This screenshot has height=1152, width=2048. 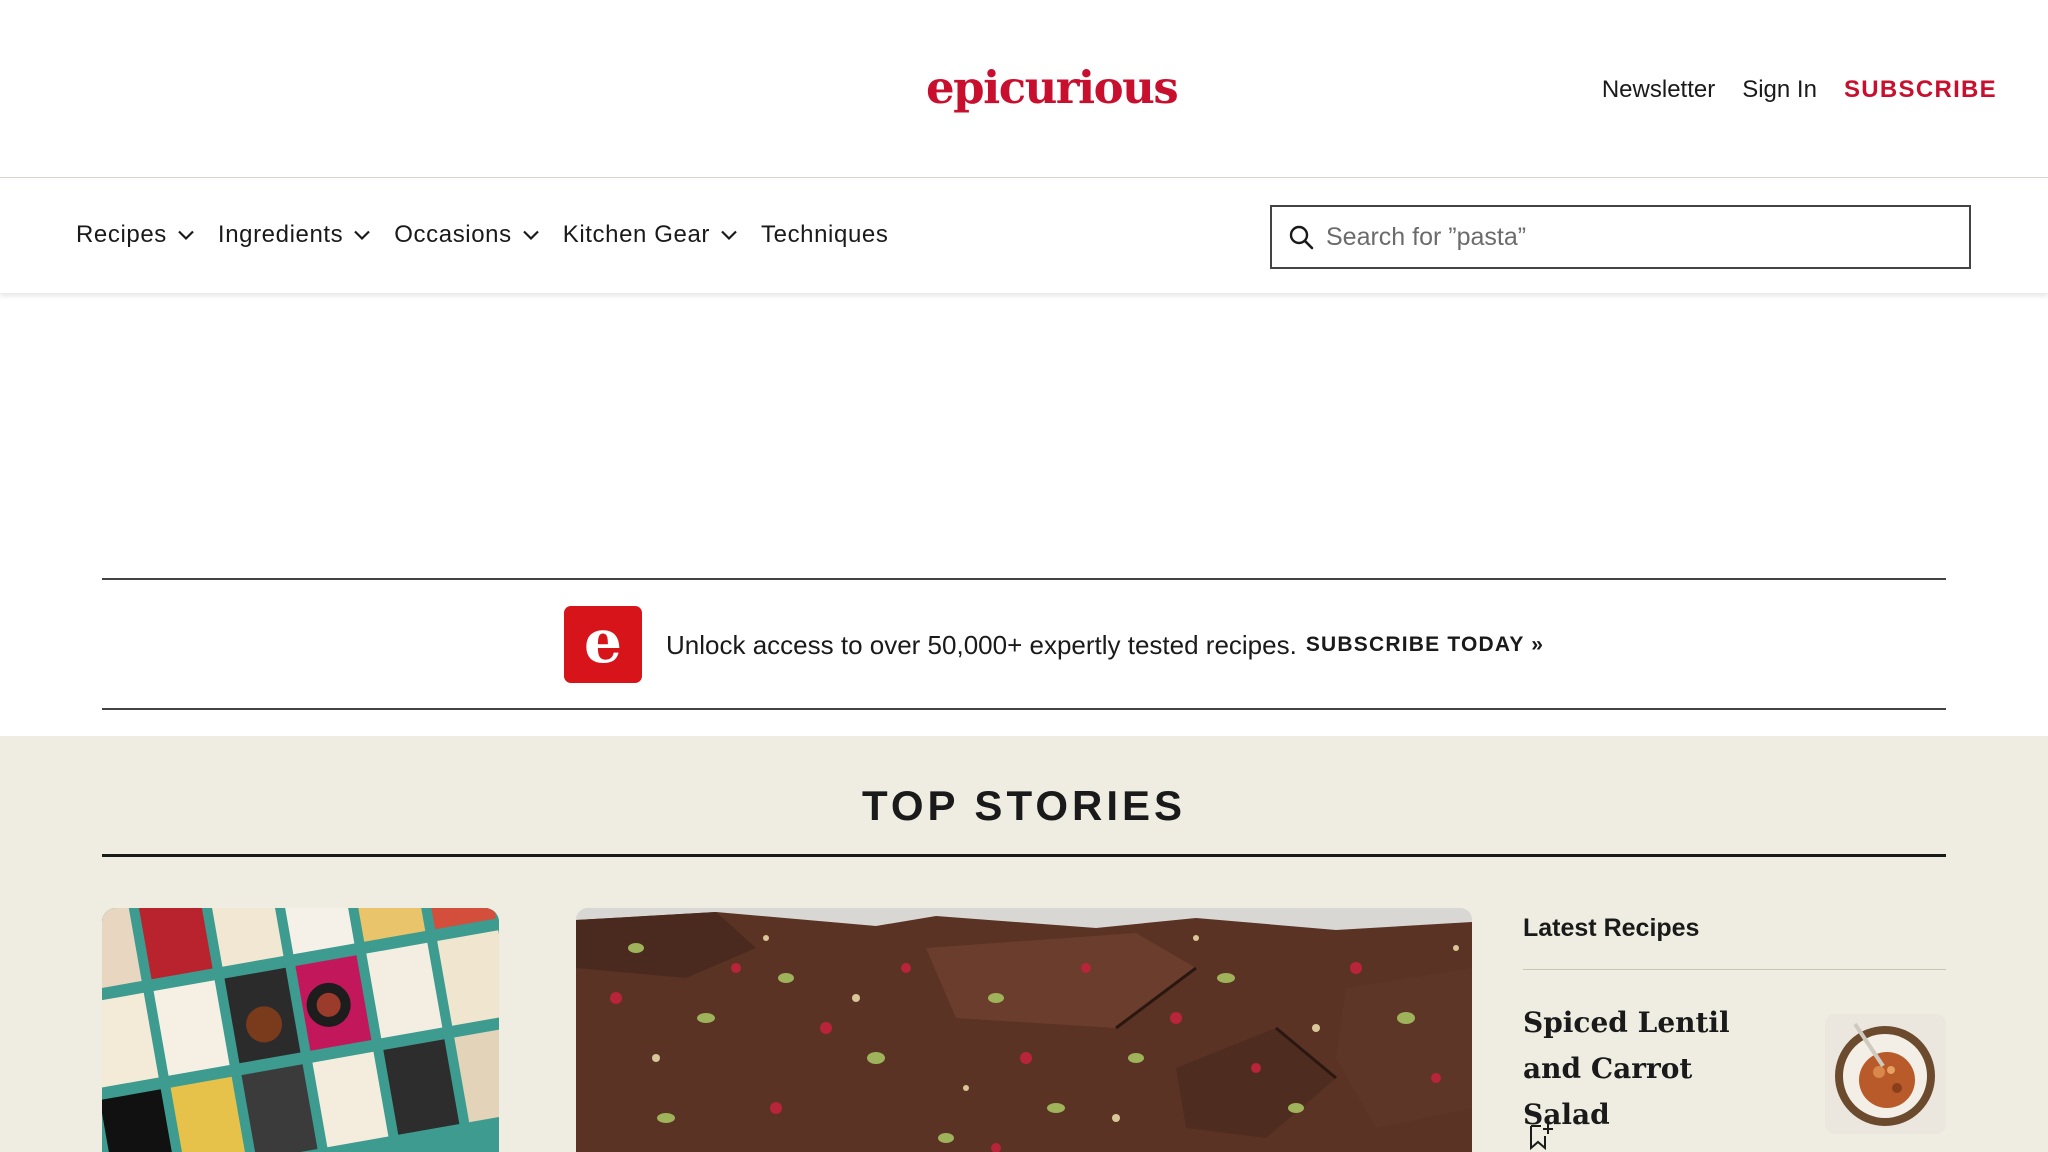 I want to click on section-divider, so click(x=1024, y=855).